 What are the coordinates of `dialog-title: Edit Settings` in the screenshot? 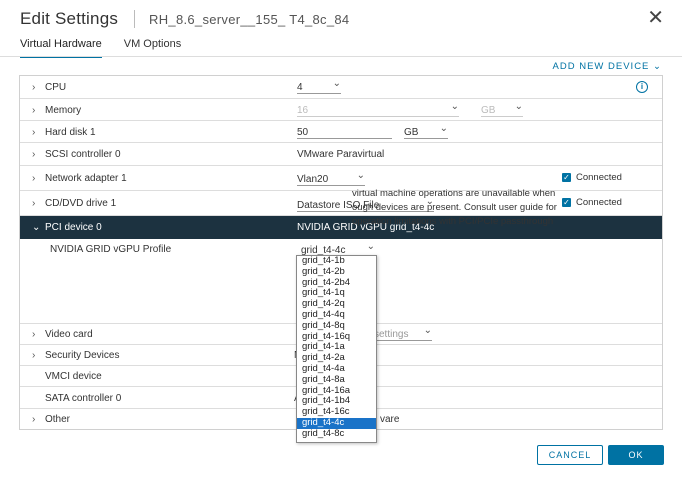 It's located at (69, 18).